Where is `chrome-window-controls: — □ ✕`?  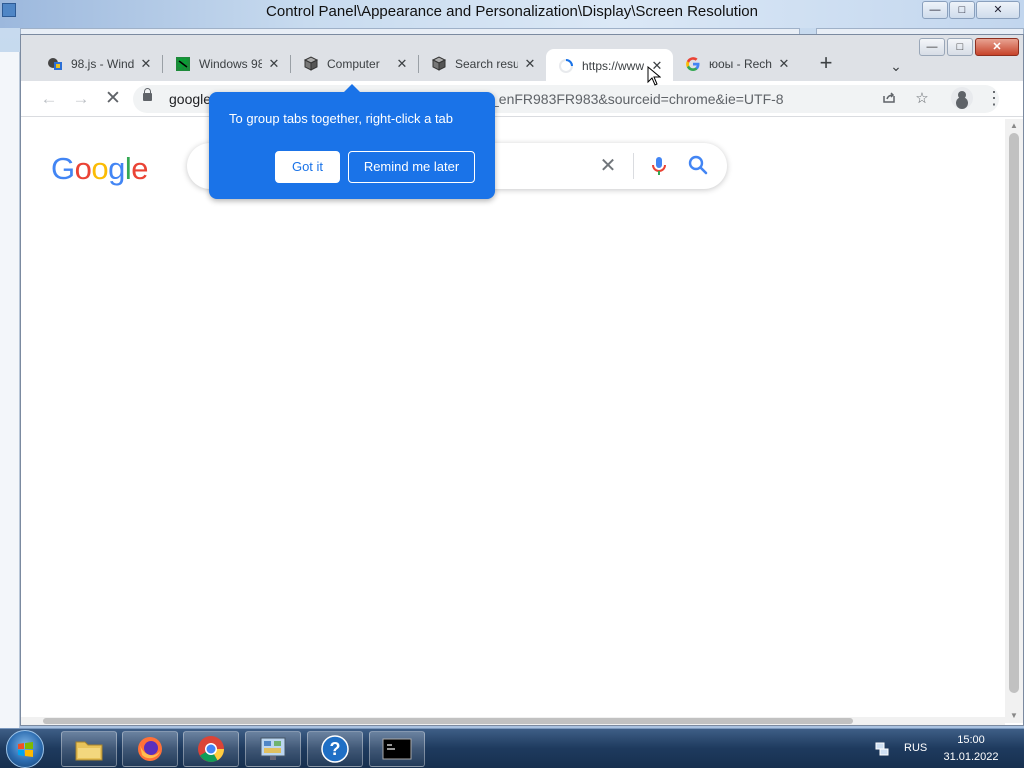 chrome-window-controls: — □ ✕ is located at coordinates (969, 47).